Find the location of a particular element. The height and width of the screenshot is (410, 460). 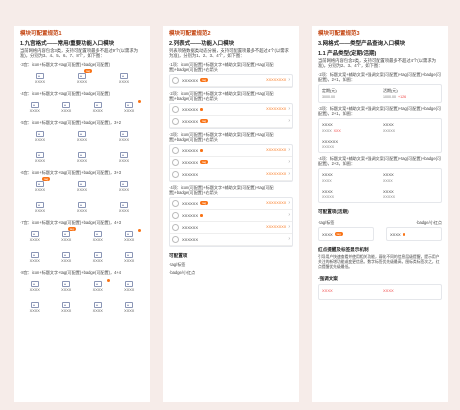

item-icon is located at coordinates (175, 162).